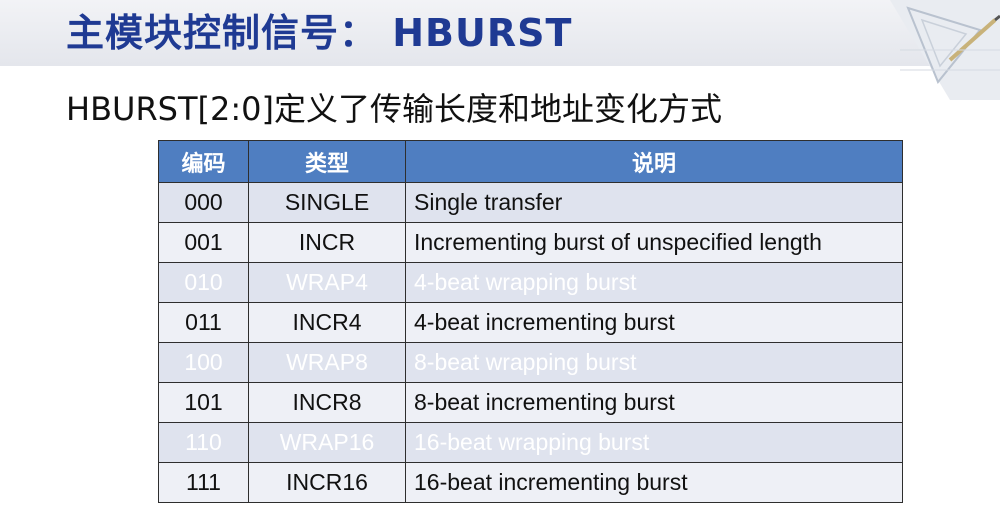 This screenshot has width=1000, height=528. Describe the element at coordinates (654, 202) in the screenshot. I see `row-description: Single transfer` at that location.